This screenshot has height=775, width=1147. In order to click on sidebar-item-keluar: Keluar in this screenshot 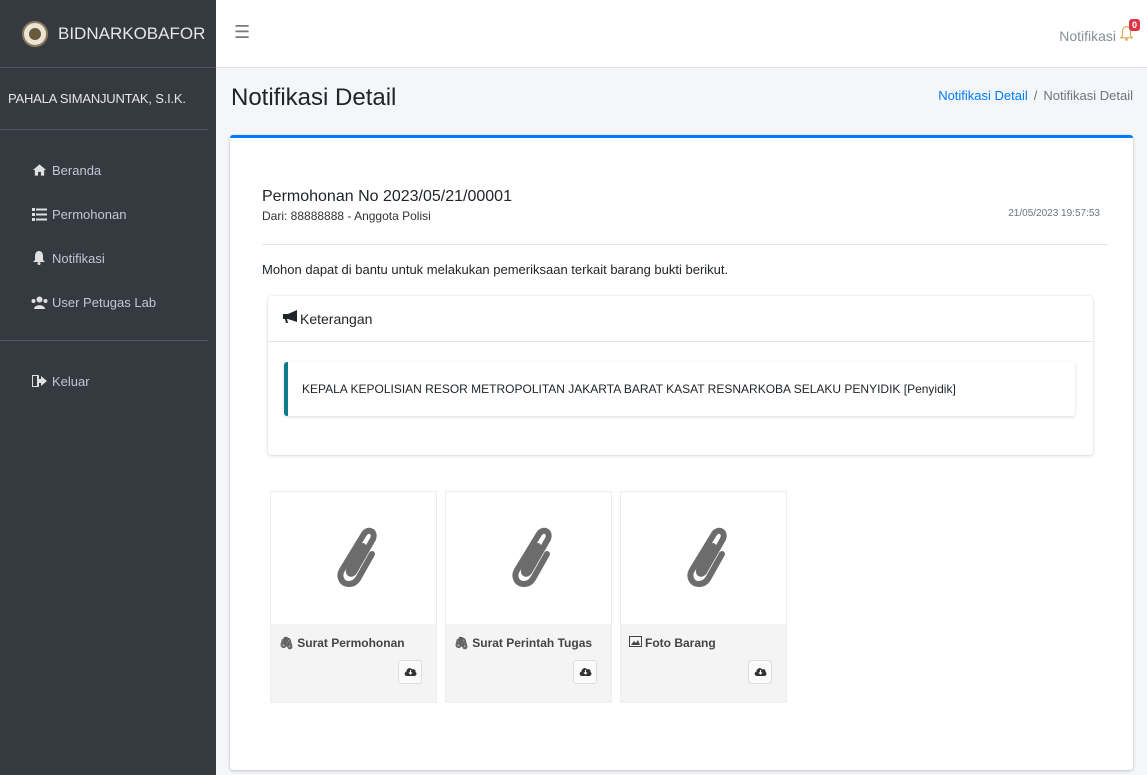, I will do `click(104, 381)`.